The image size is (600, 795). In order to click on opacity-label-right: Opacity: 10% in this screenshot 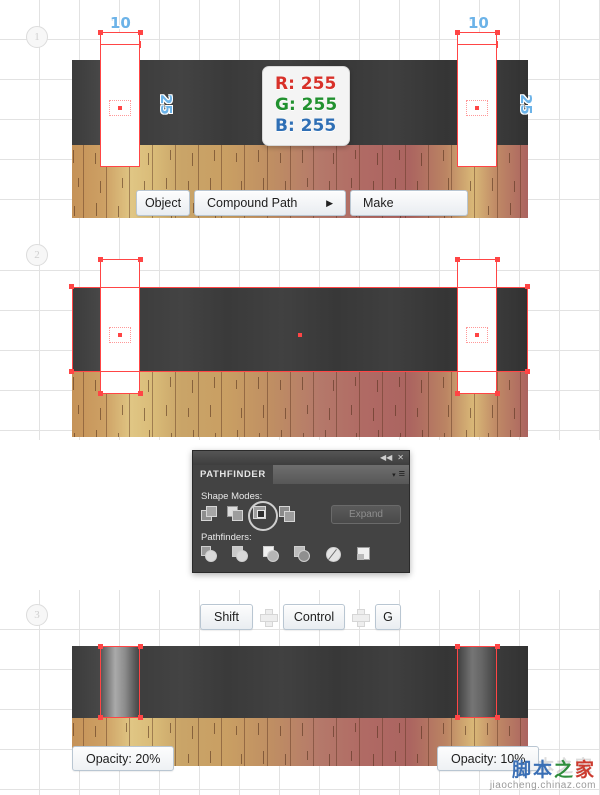, I will do `click(488, 758)`.